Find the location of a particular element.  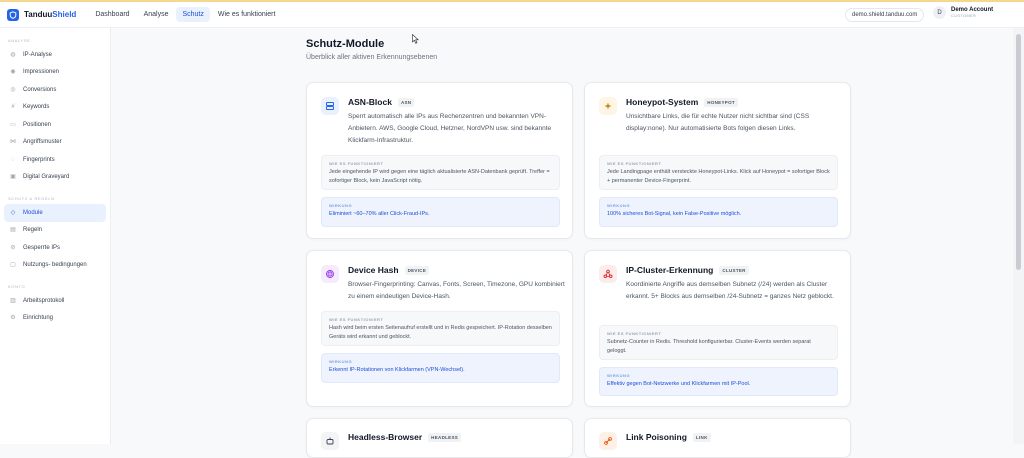

brand: TanduuShield is located at coordinates (42, 14).